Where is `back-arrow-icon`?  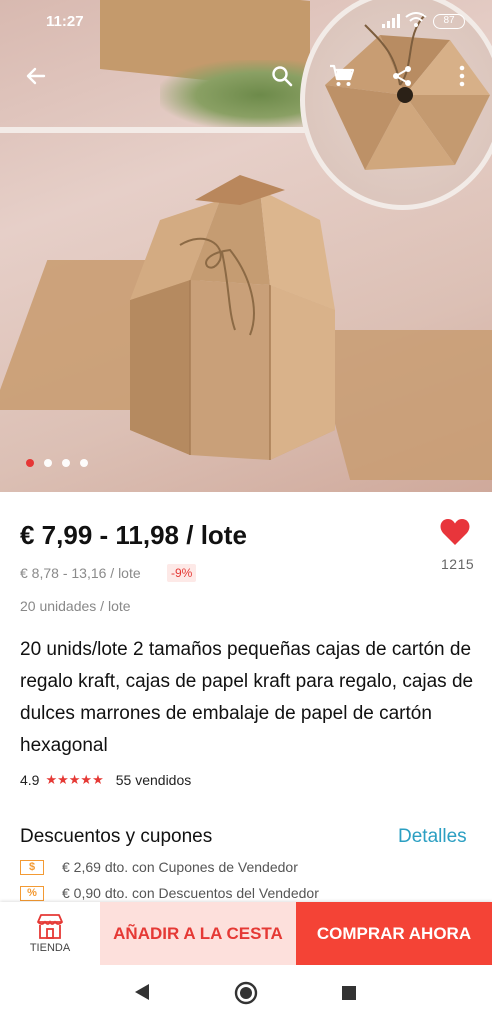 back-arrow-icon is located at coordinates (36, 76).